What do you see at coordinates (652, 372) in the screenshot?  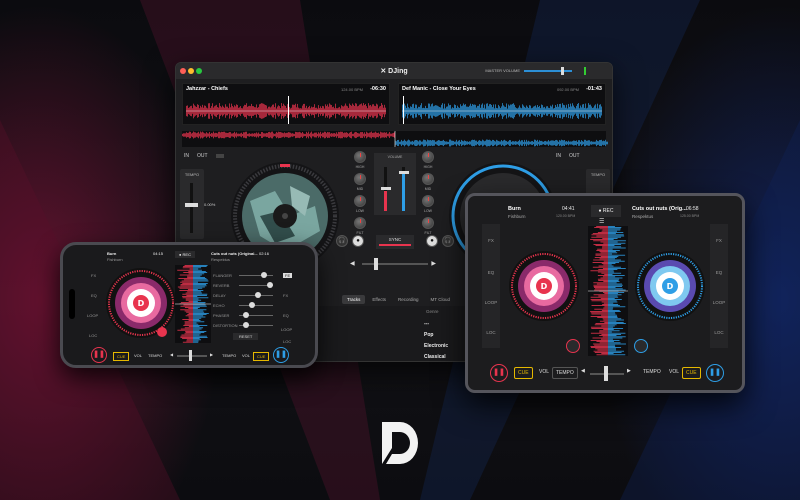 I see `ipad-deck-b-tempo-button: TEMPO` at bounding box center [652, 372].